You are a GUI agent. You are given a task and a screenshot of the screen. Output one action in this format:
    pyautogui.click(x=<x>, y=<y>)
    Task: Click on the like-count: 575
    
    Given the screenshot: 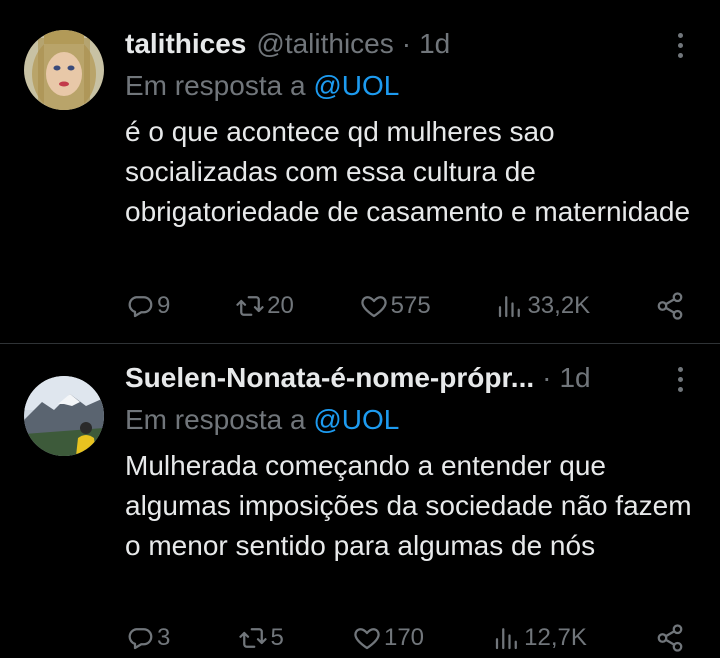 What is the action you would take?
    pyautogui.click(x=410, y=305)
    